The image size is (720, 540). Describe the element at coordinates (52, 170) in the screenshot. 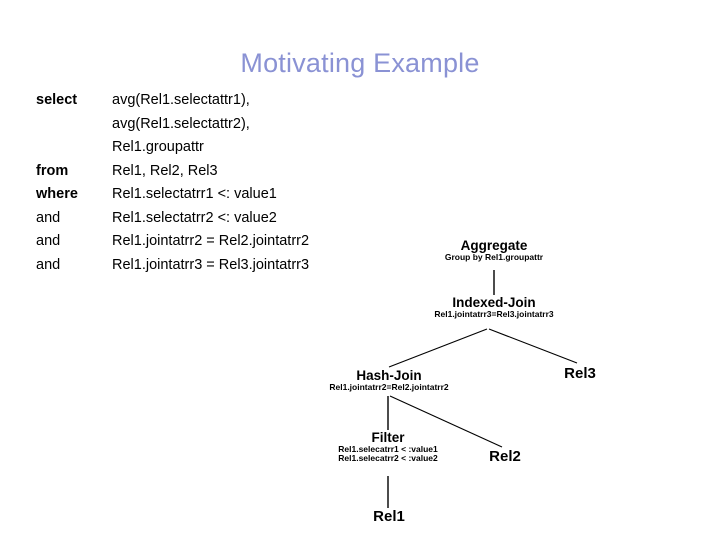

I see `sql-keyword: from` at that location.